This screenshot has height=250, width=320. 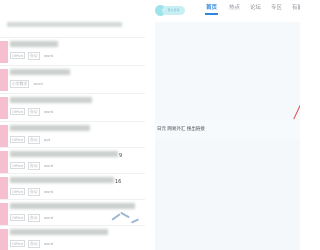 I want to click on logo-text: 育人分享, so click(x=173, y=10).